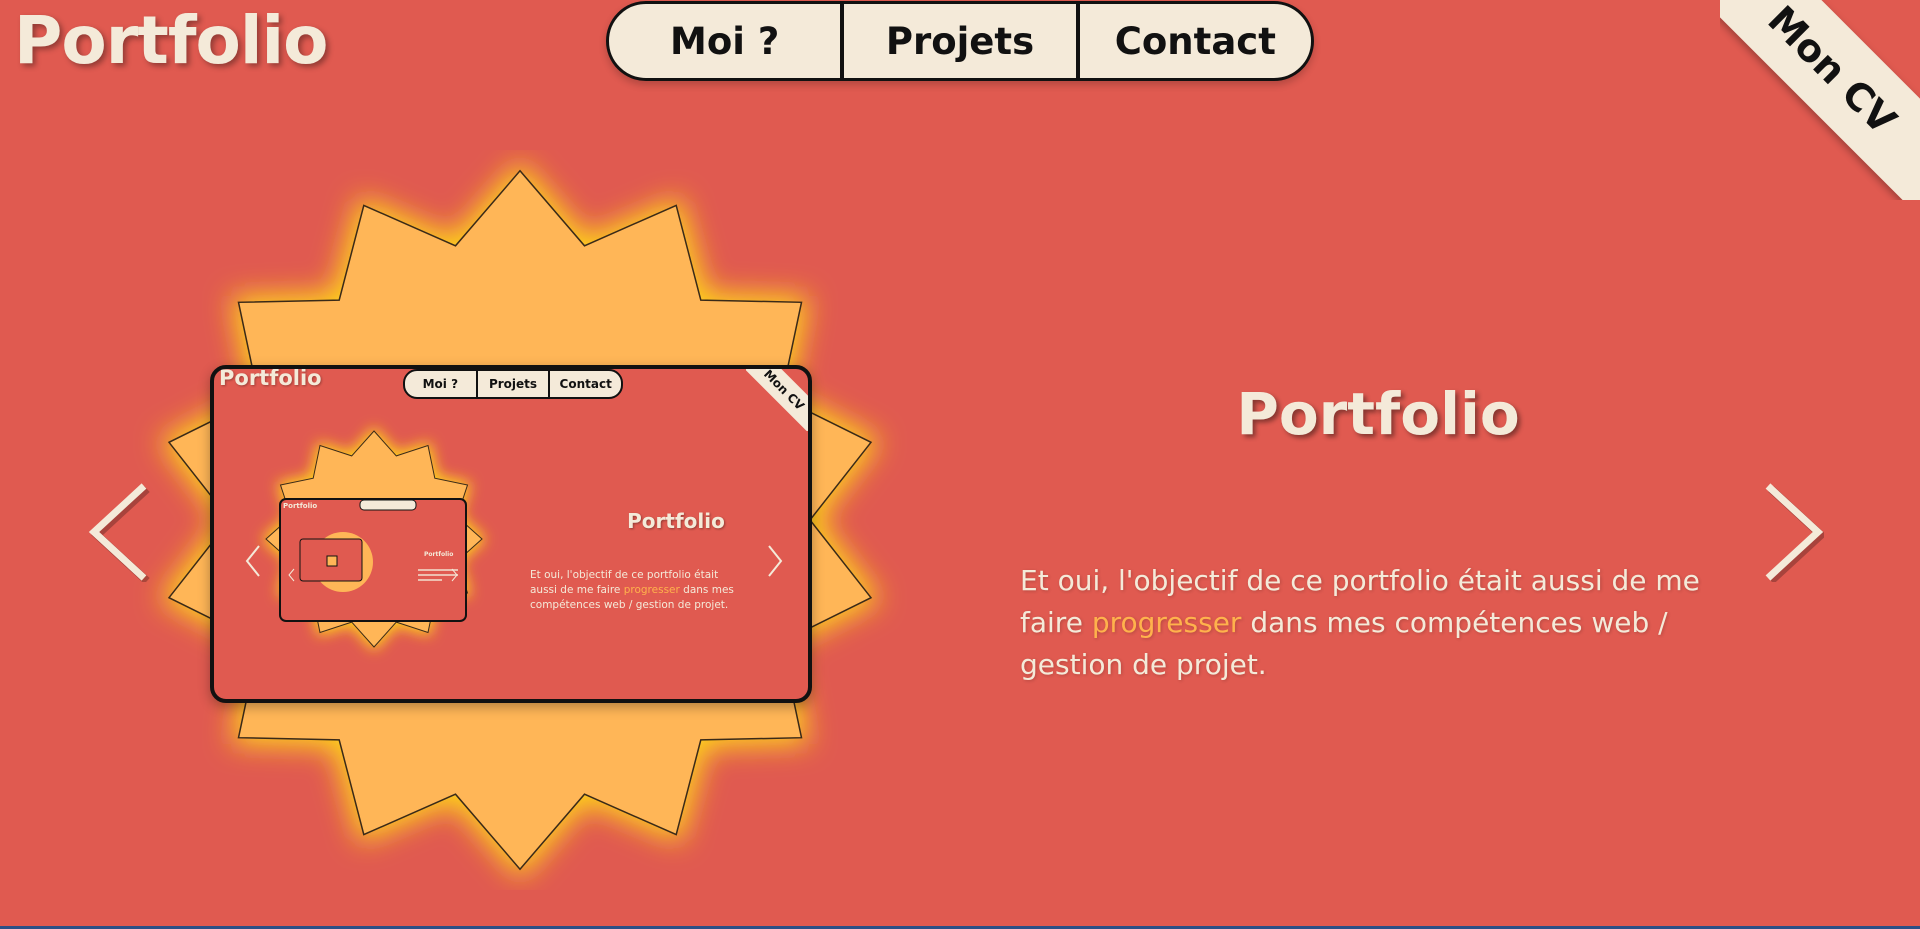 This screenshot has height=929, width=1920. What do you see at coordinates (676, 521) in the screenshot?
I see `preview-title: Portfolio` at bounding box center [676, 521].